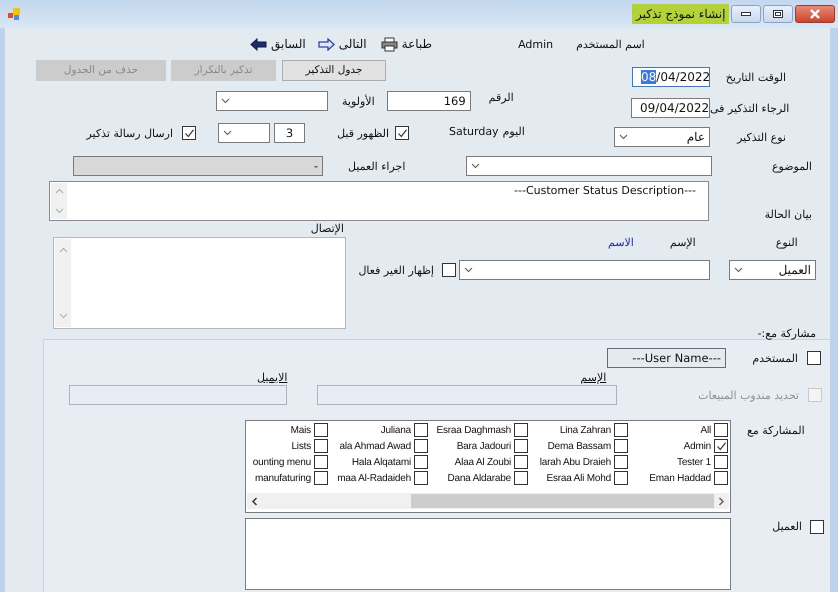 The image size is (838, 592). Describe the element at coordinates (289, 133) in the screenshot. I see `days-field: 3` at that location.